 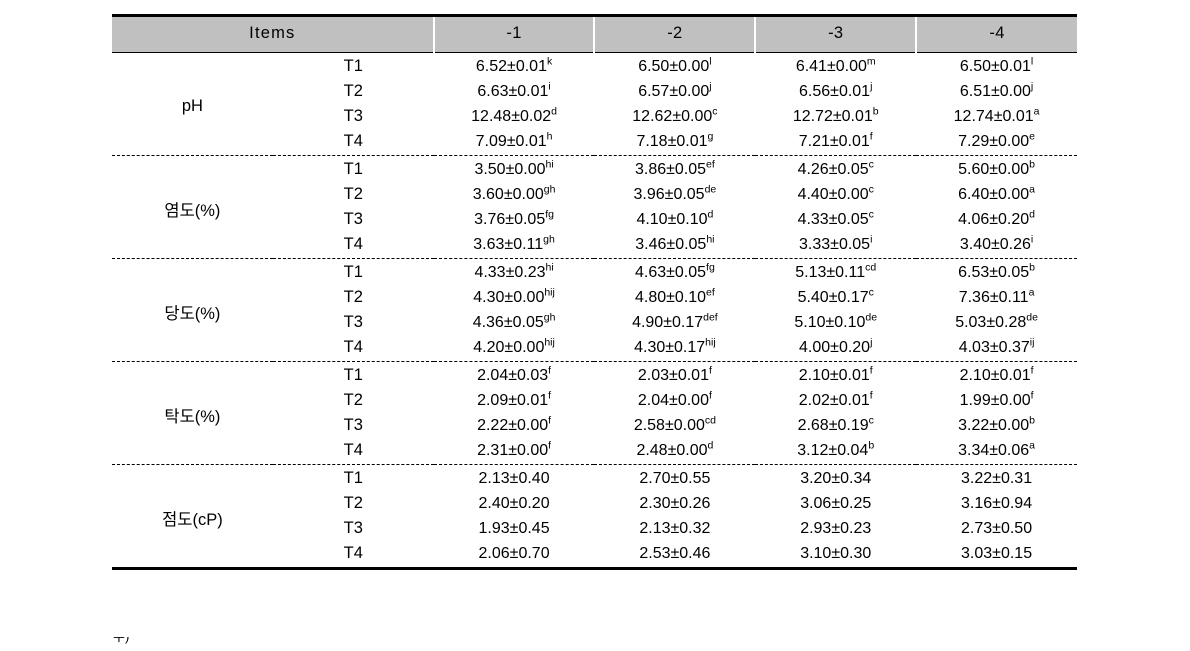 What do you see at coordinates (1032, 86) in the screenshot?
I see `cell-superscript: j` at bounding box center [1032, 86].